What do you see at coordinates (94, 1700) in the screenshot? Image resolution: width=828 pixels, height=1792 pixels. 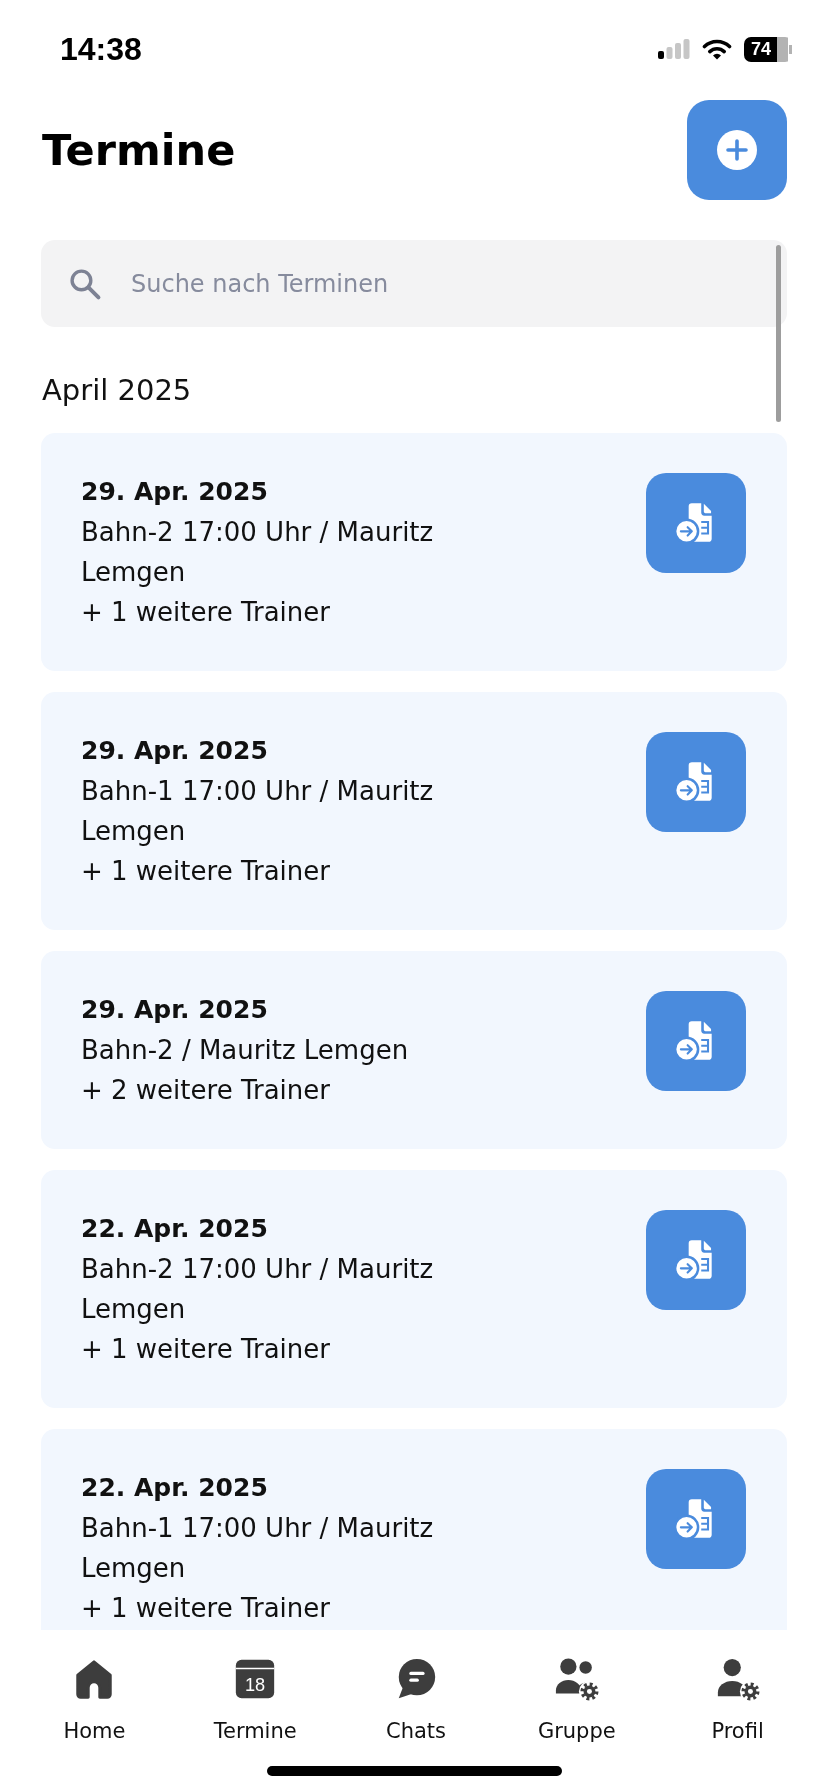 I see `tab-bar-item: Home` at bounding box center [94, 1700].